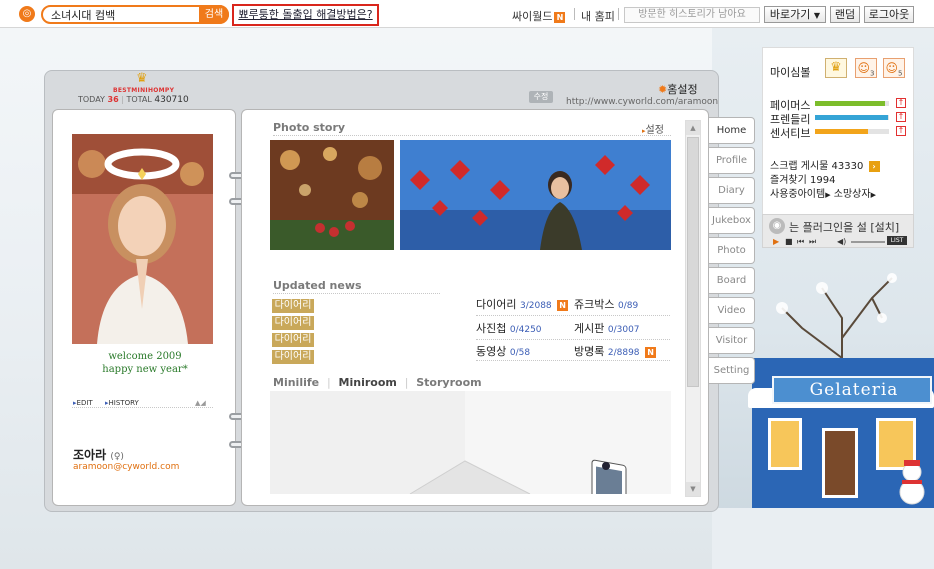  Describe the element at coordinates (145, 356) in the screenshot. I see `greeting-line1: welcome 2009` at that location.